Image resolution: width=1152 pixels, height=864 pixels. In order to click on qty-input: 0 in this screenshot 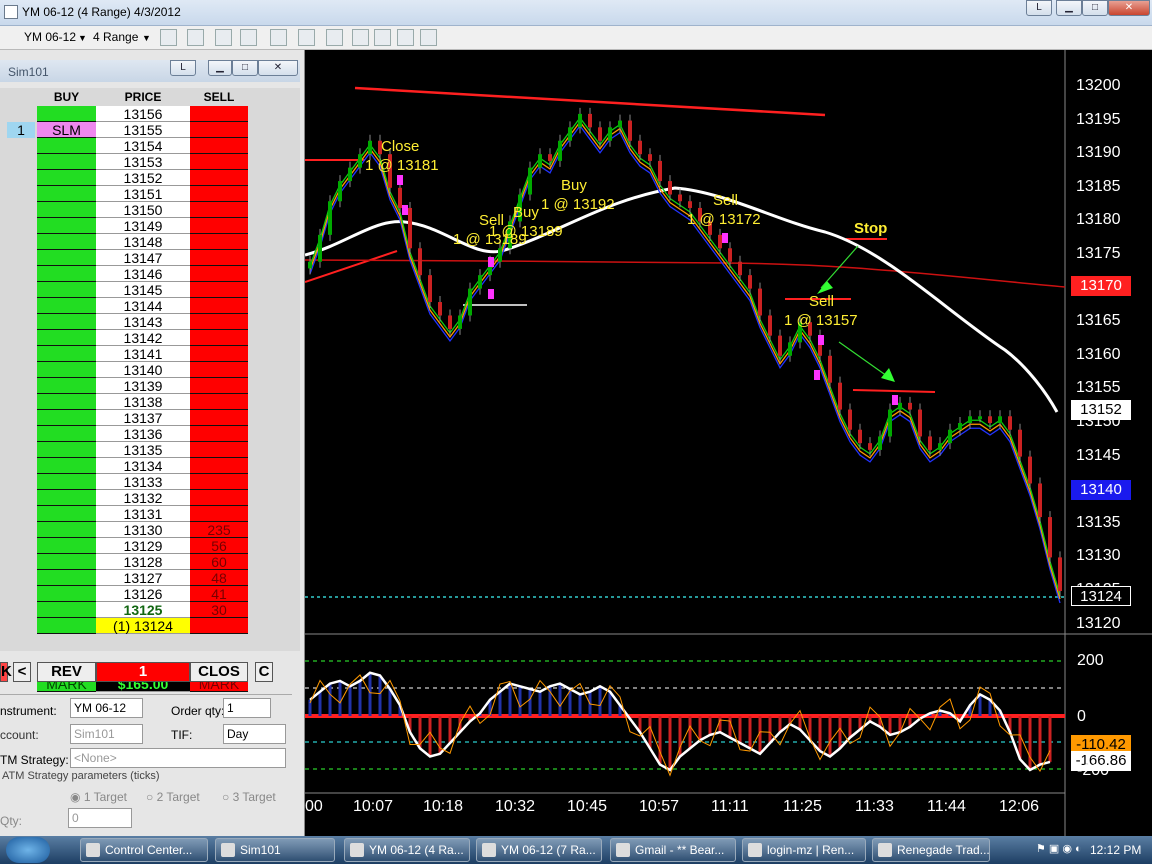, I will do `click(100, 818)`.